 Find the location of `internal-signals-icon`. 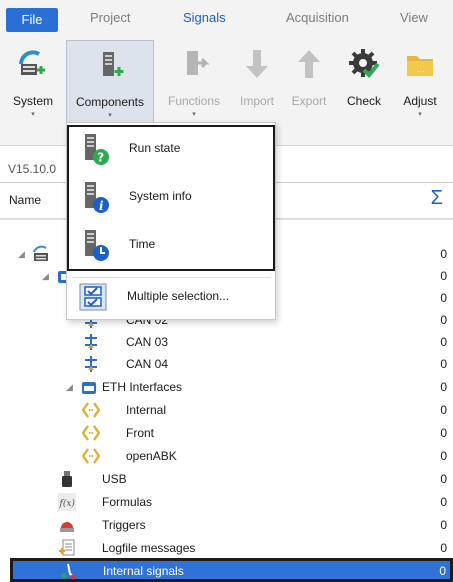

internal-signals-icon is located at coordinates (68, 571).